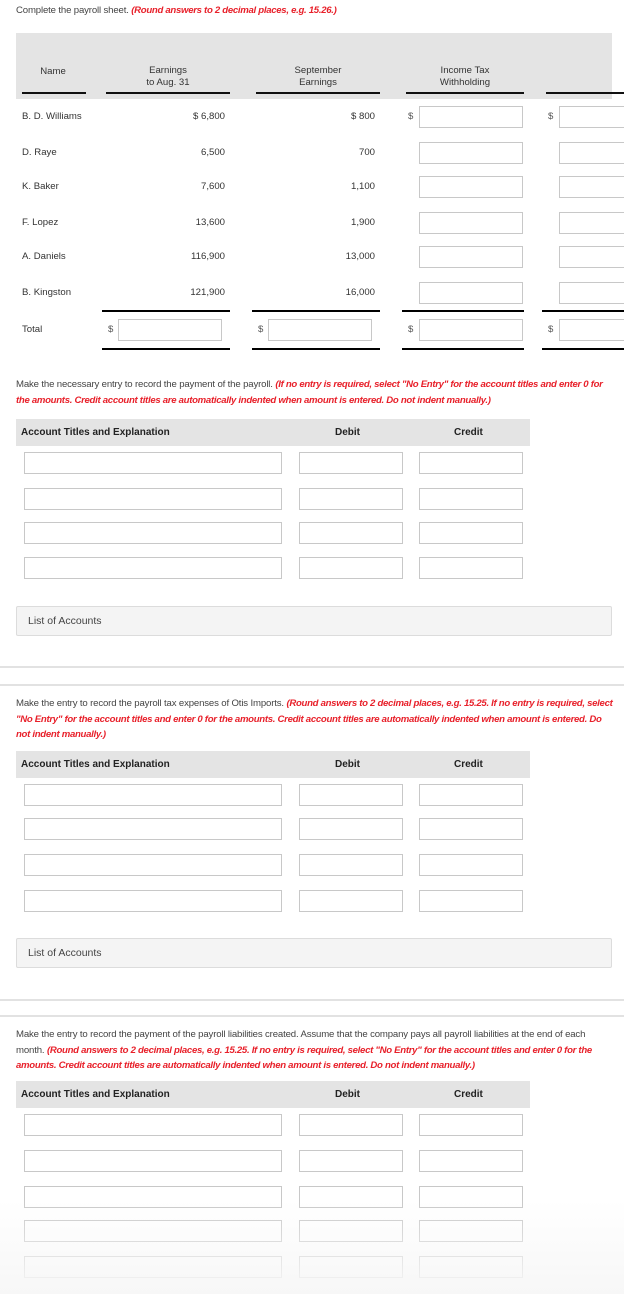 This screenshot has width=624, height=1294. Describe the element at coordinates (615, 71) in the screenshot. I see `col-header-line1` at that location.